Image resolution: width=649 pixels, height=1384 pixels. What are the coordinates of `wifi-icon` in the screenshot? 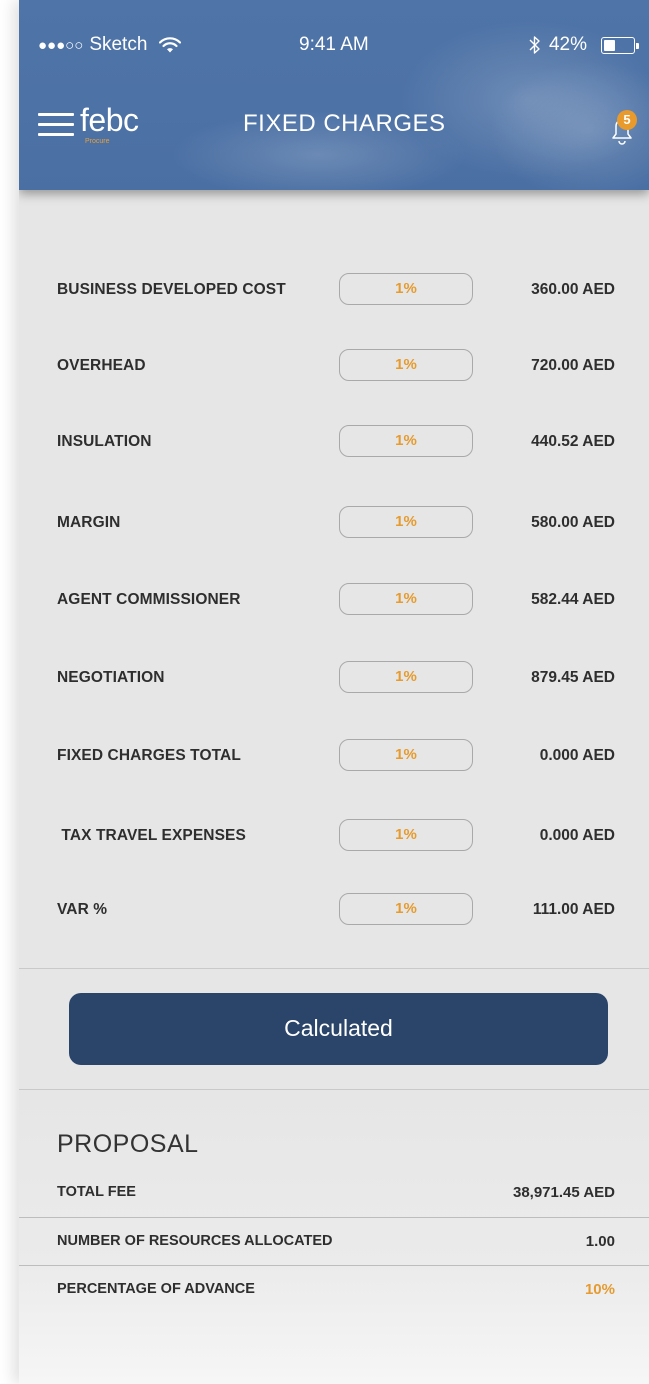 It's located at (170, 45).